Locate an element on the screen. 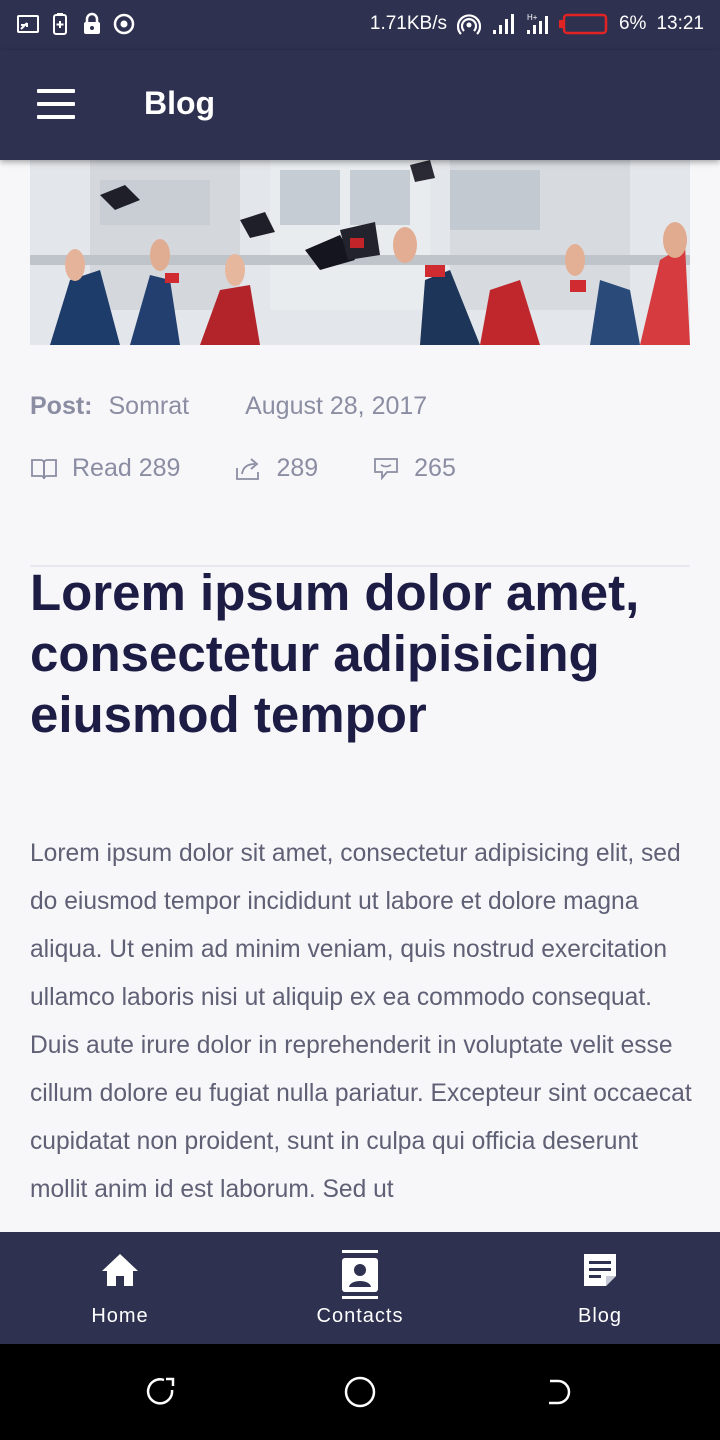  contacts-icon is located at coordinates (360, 1274).